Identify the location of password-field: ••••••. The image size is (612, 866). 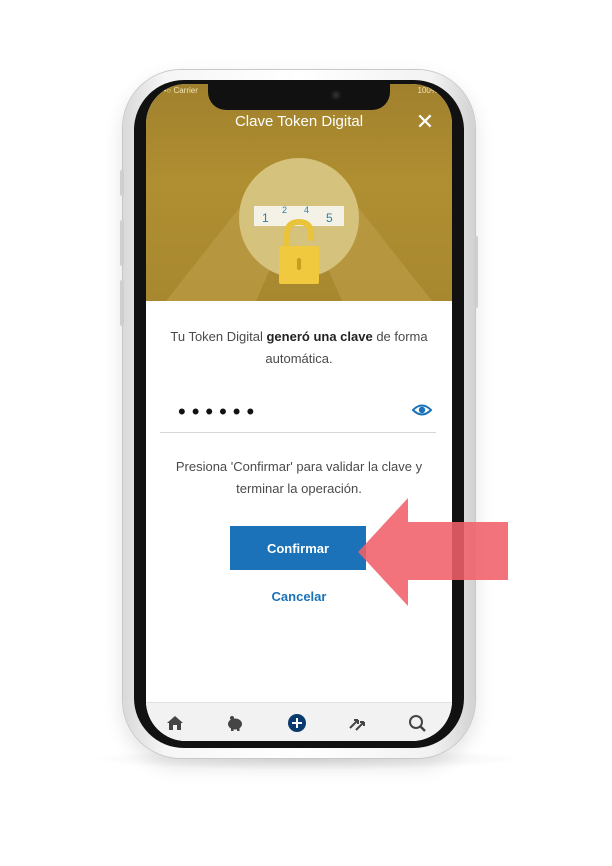
(298, 415).